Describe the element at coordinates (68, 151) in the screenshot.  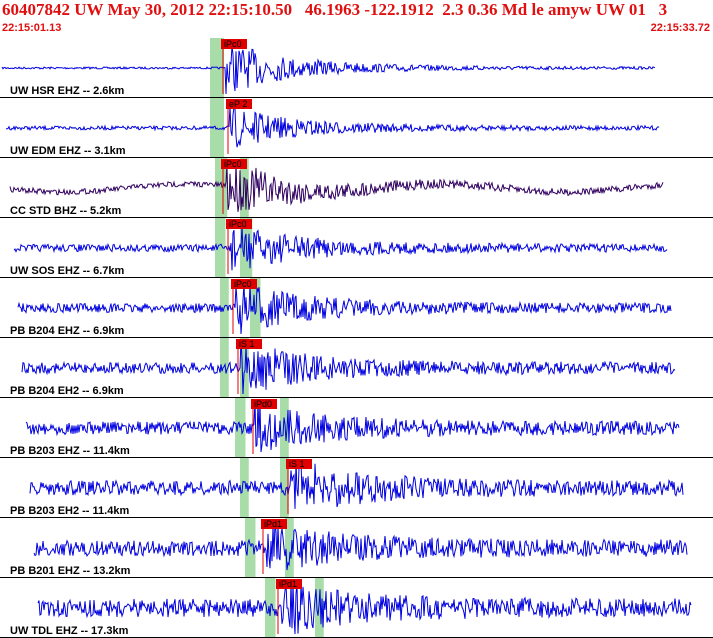
I see `station-label: UW EDM EHZ -- 3.1km` at that location.